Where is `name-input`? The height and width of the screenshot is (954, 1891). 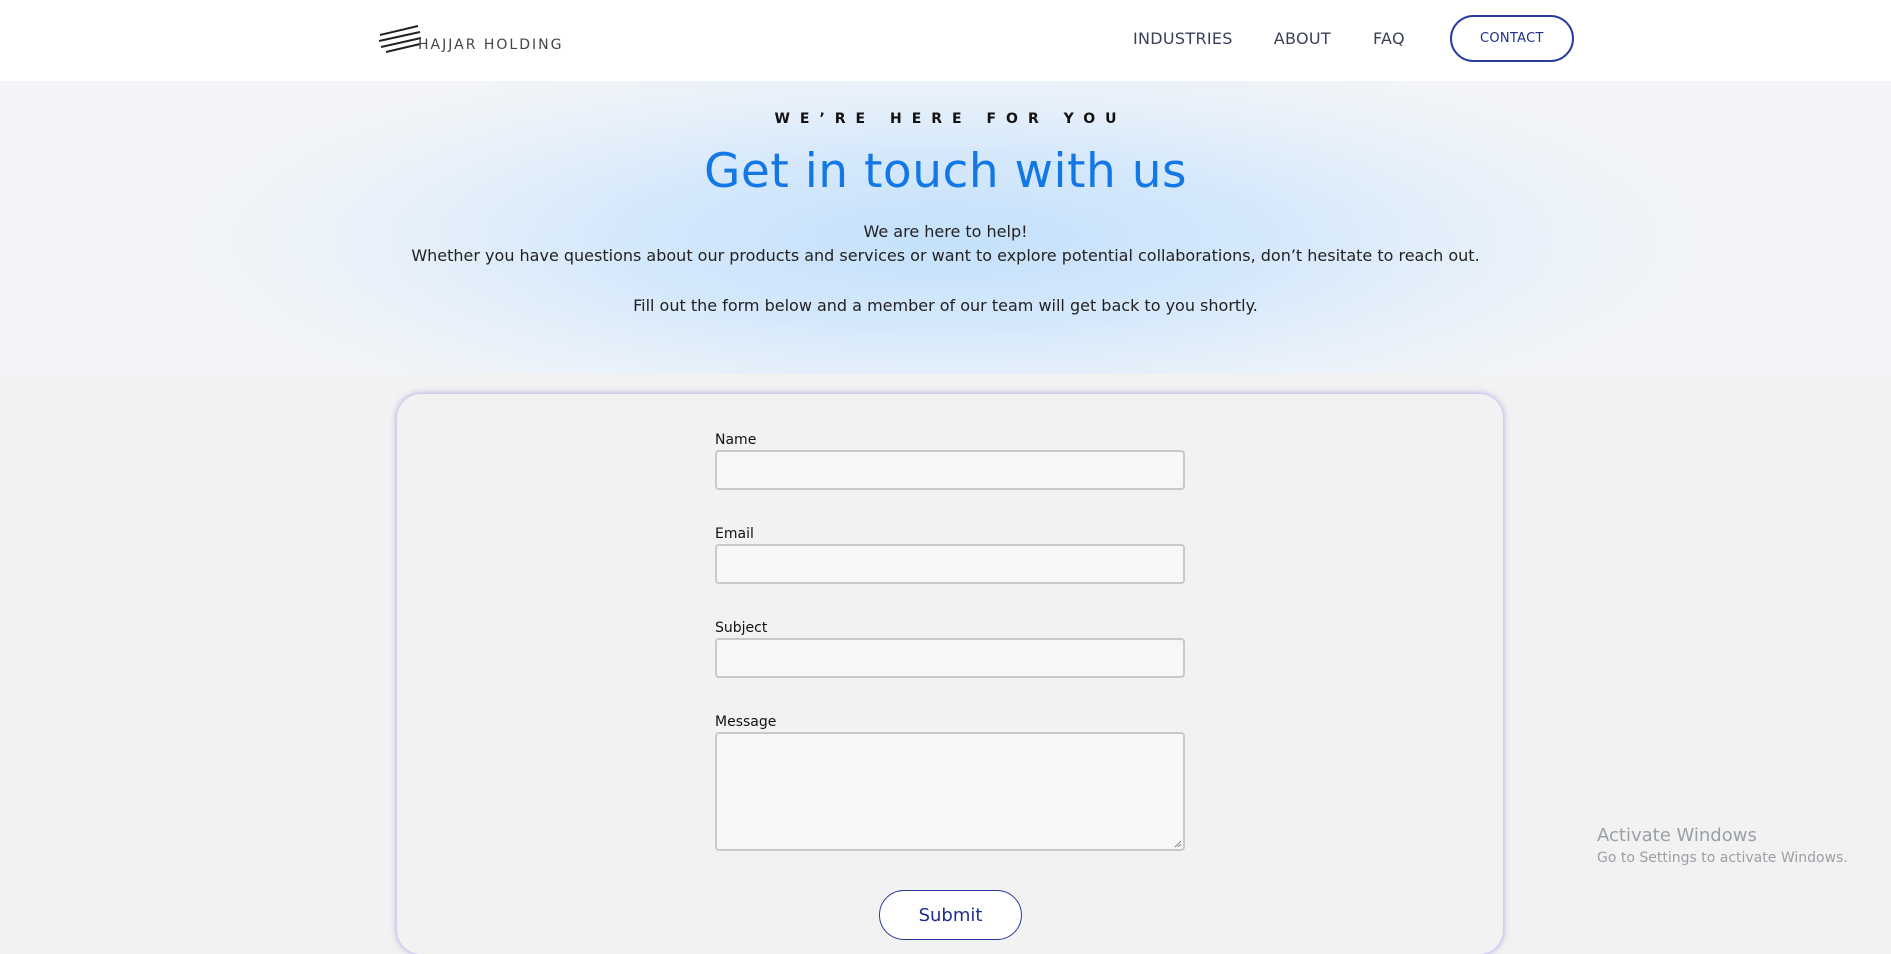 name-input is located at coordinates (950, 470).